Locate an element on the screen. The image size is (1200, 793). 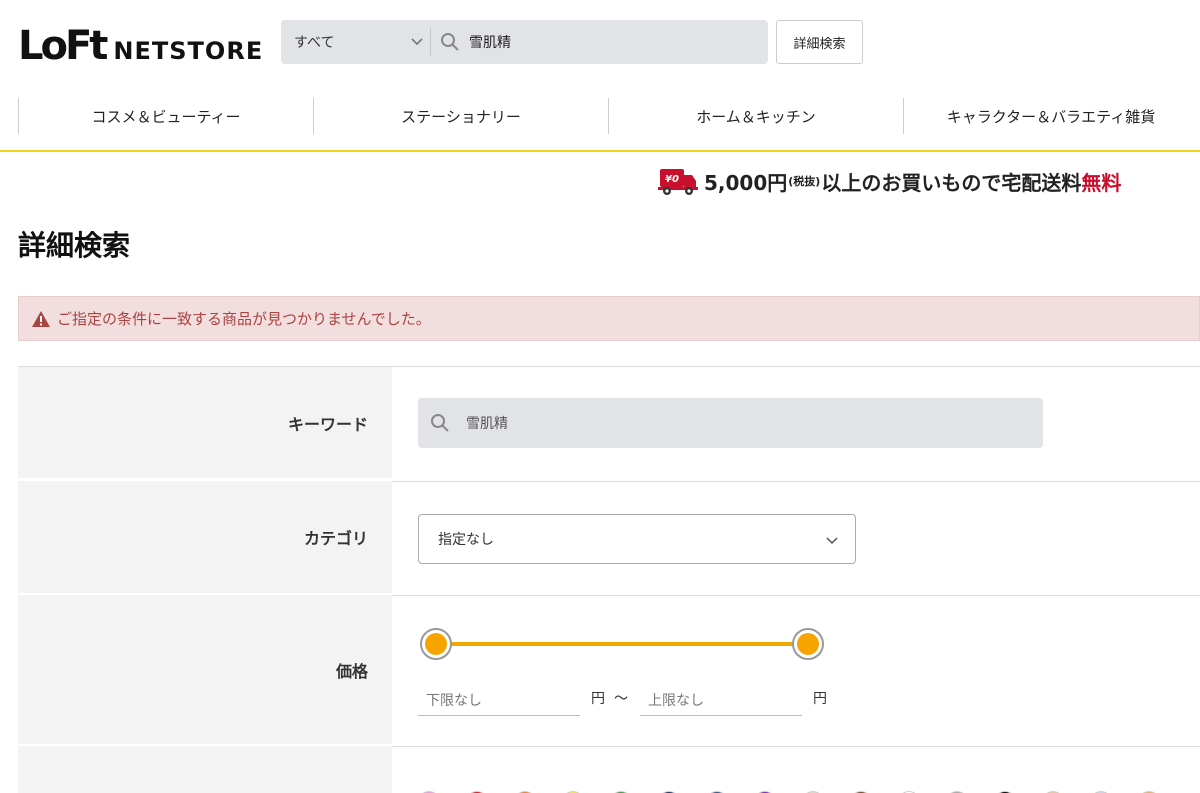
category-select: 指定なし is located at coordinates (637, 539).